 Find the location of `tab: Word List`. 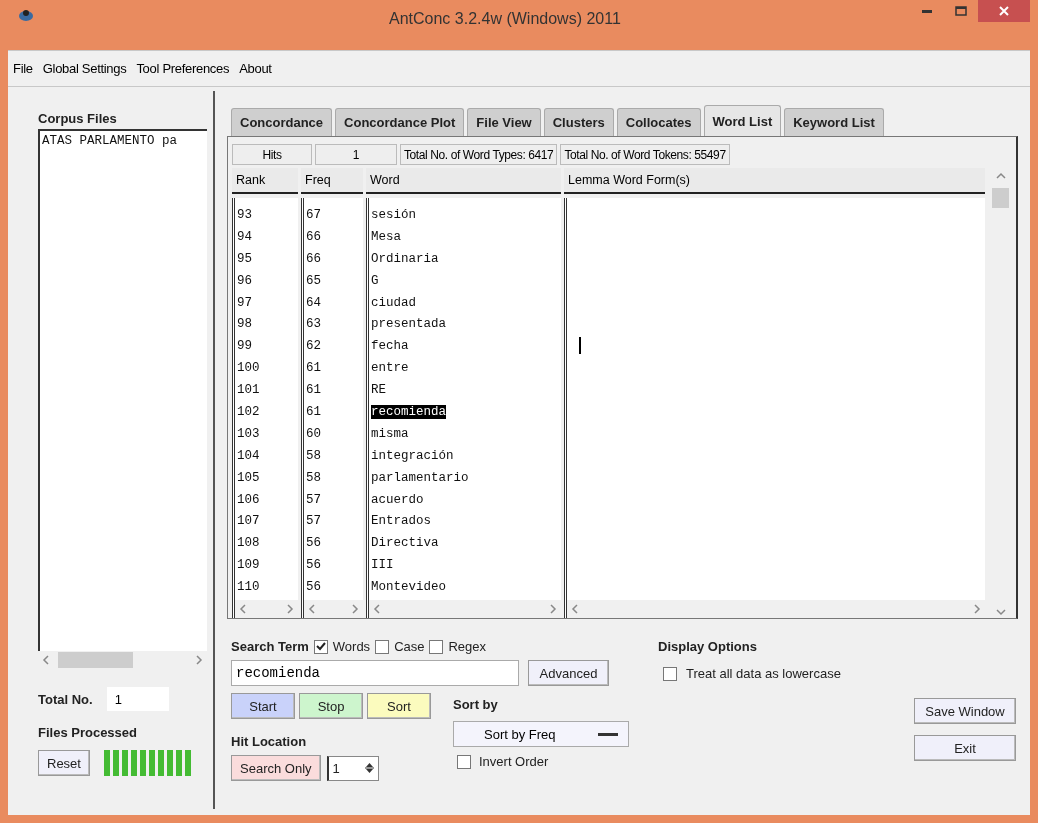

tab: Word List is located at coordinates (742, 120).